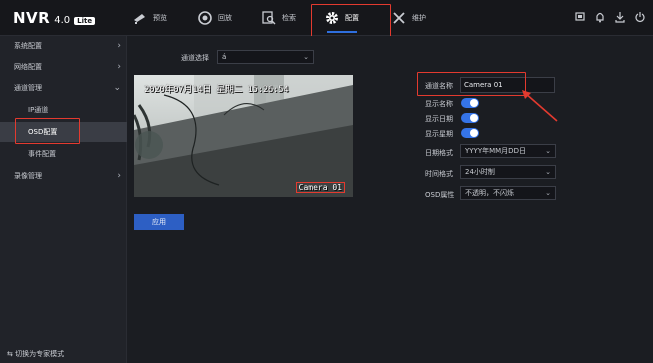  I want to click on show-name-toggle, so click(470, 103).